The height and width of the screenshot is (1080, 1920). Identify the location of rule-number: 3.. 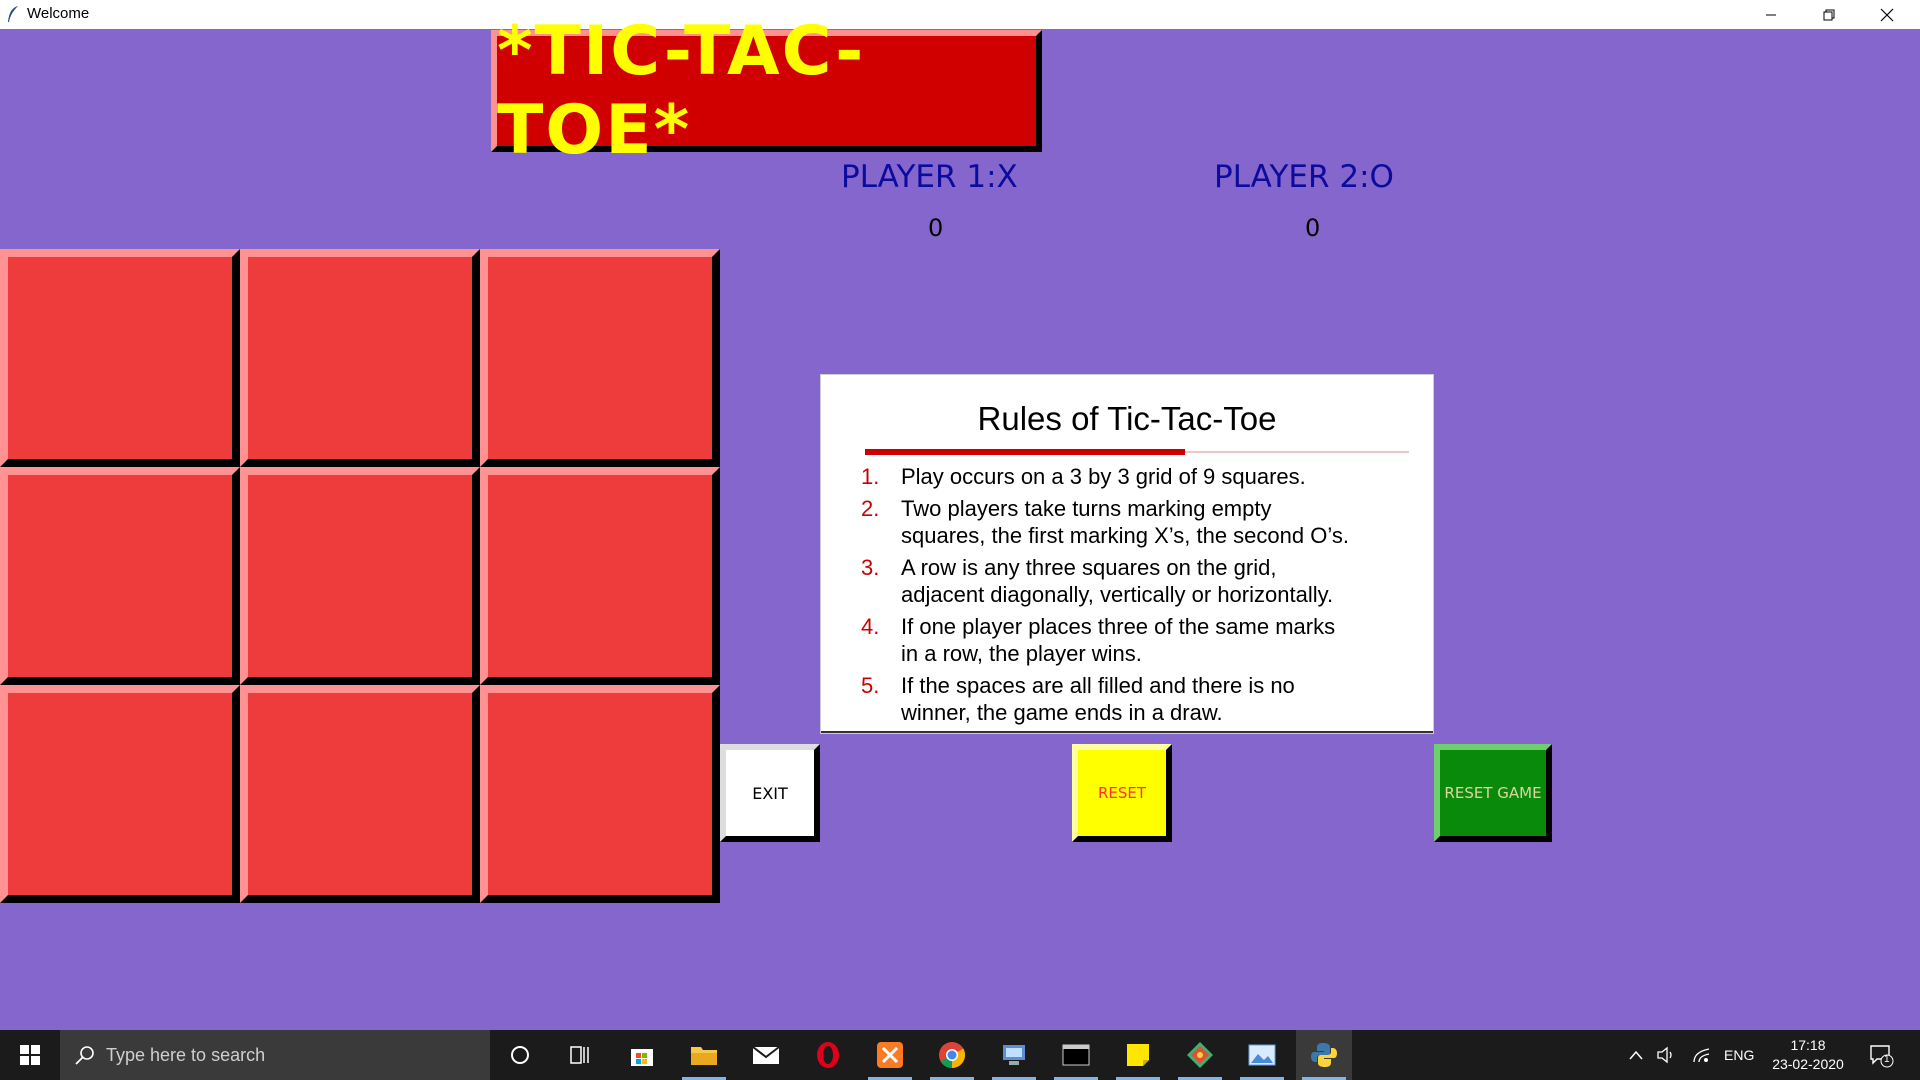
(870, 567).